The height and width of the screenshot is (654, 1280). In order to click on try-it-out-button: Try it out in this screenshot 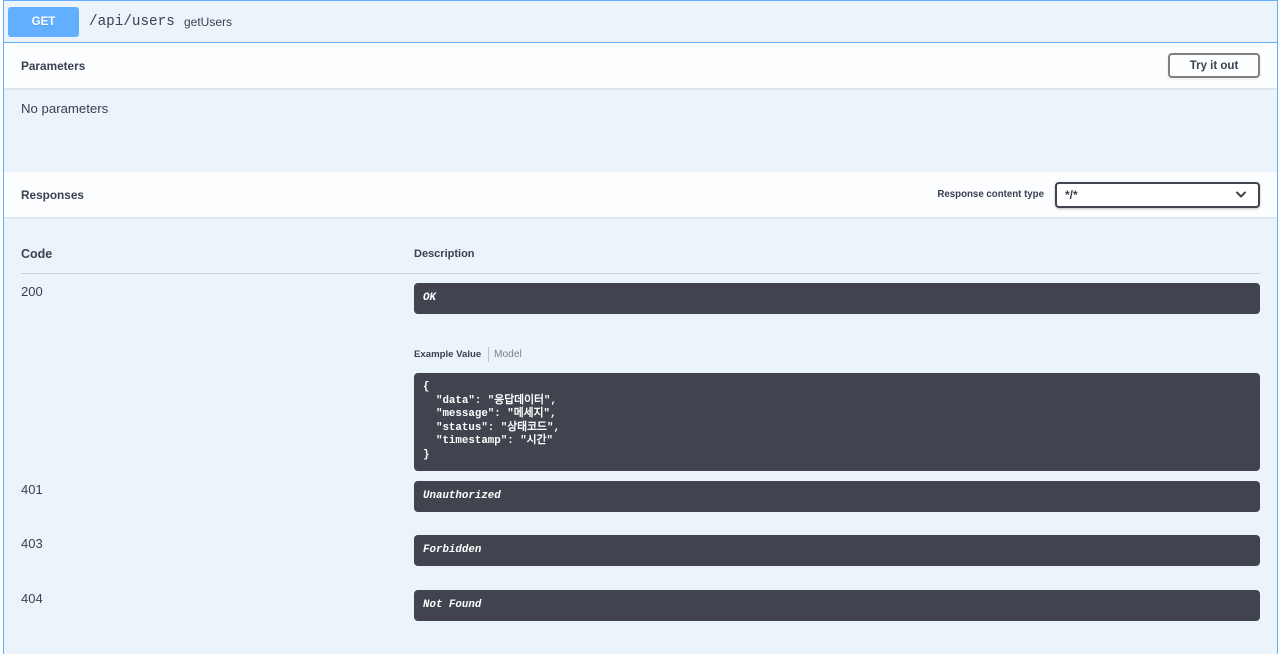, I will do `click(1214, 65)`.